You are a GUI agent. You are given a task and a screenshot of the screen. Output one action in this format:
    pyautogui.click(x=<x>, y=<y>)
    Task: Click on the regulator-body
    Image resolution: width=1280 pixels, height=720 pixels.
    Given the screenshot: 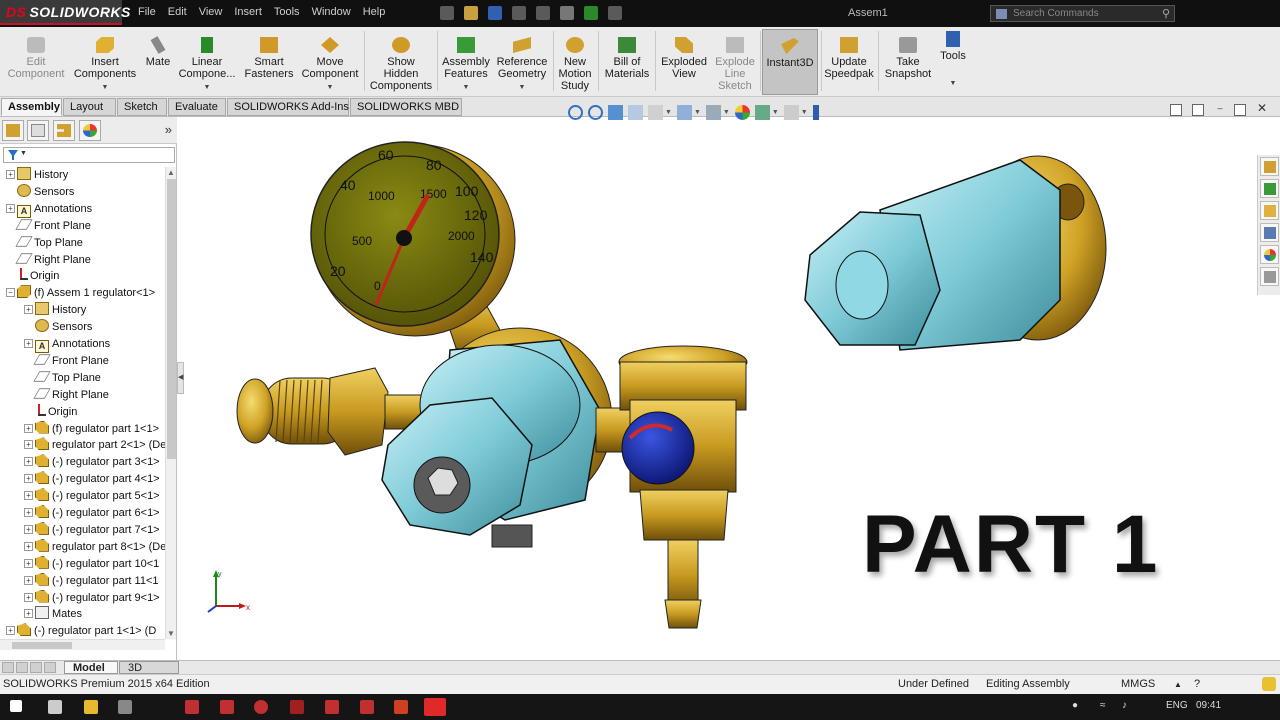 What is the action you would take?
    pyautogui.click(x=497, y=437)
    